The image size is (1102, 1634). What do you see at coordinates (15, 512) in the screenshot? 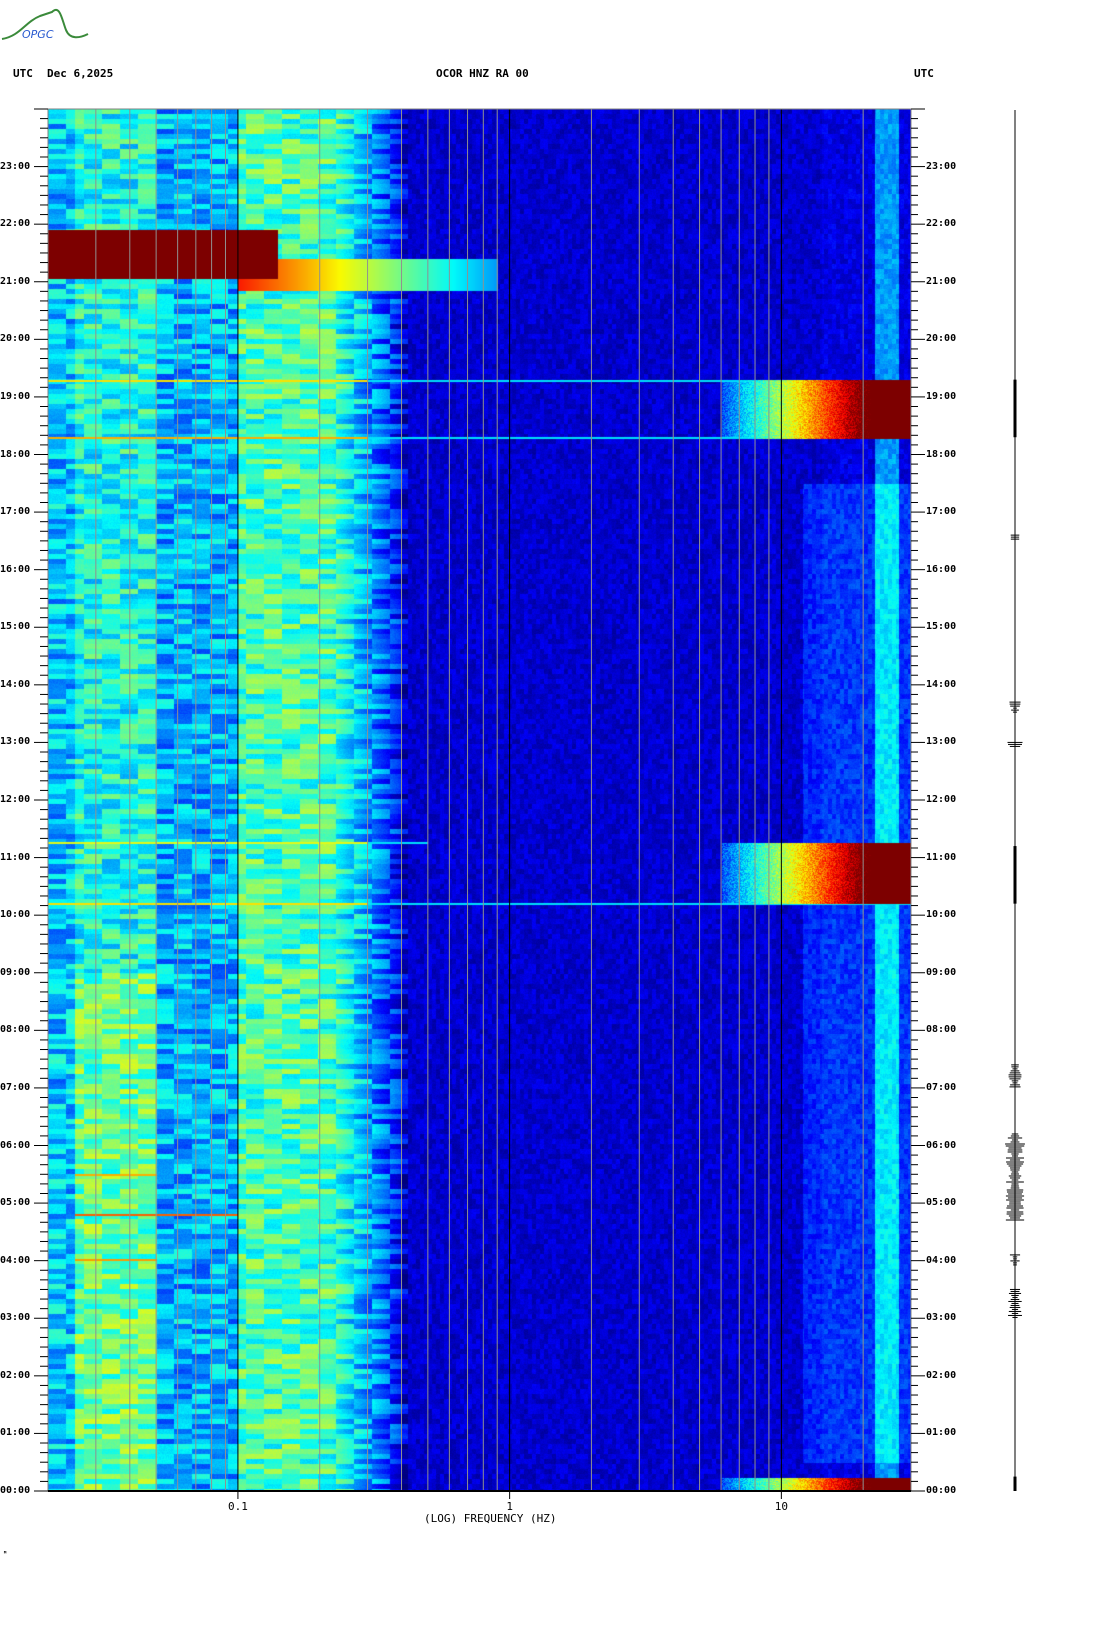
I see `y-tick-label-left: 17:00` at bounding box center [15, 512].